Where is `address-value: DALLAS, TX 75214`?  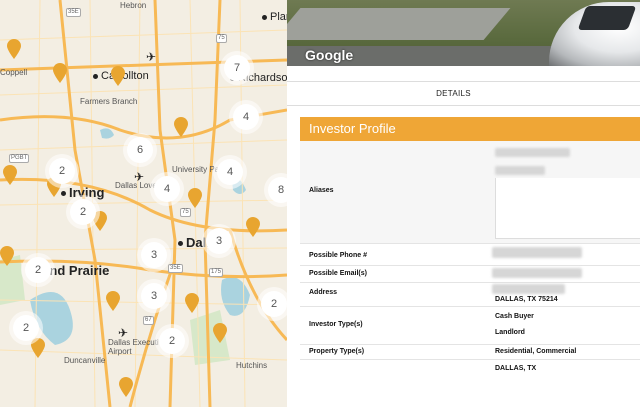 address-value: DALLAS, TX 75214 is located at coordinates (526, 299).